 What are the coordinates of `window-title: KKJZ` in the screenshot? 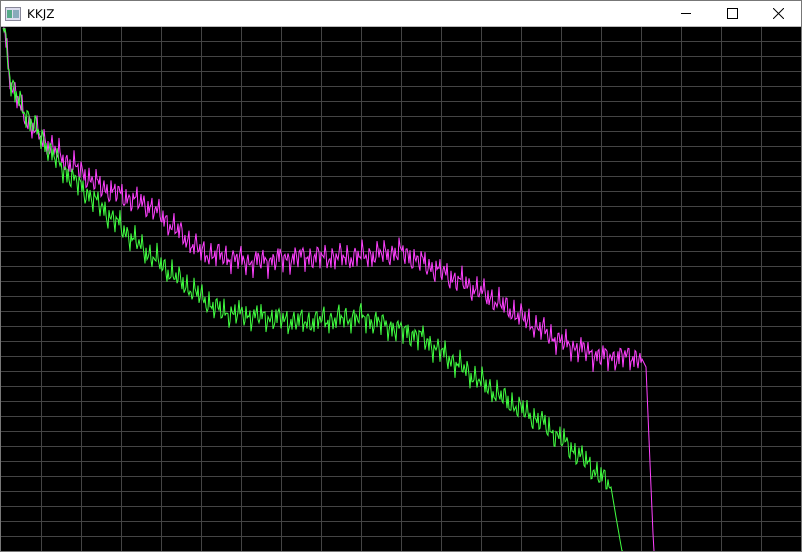 It's located at (41, 13).